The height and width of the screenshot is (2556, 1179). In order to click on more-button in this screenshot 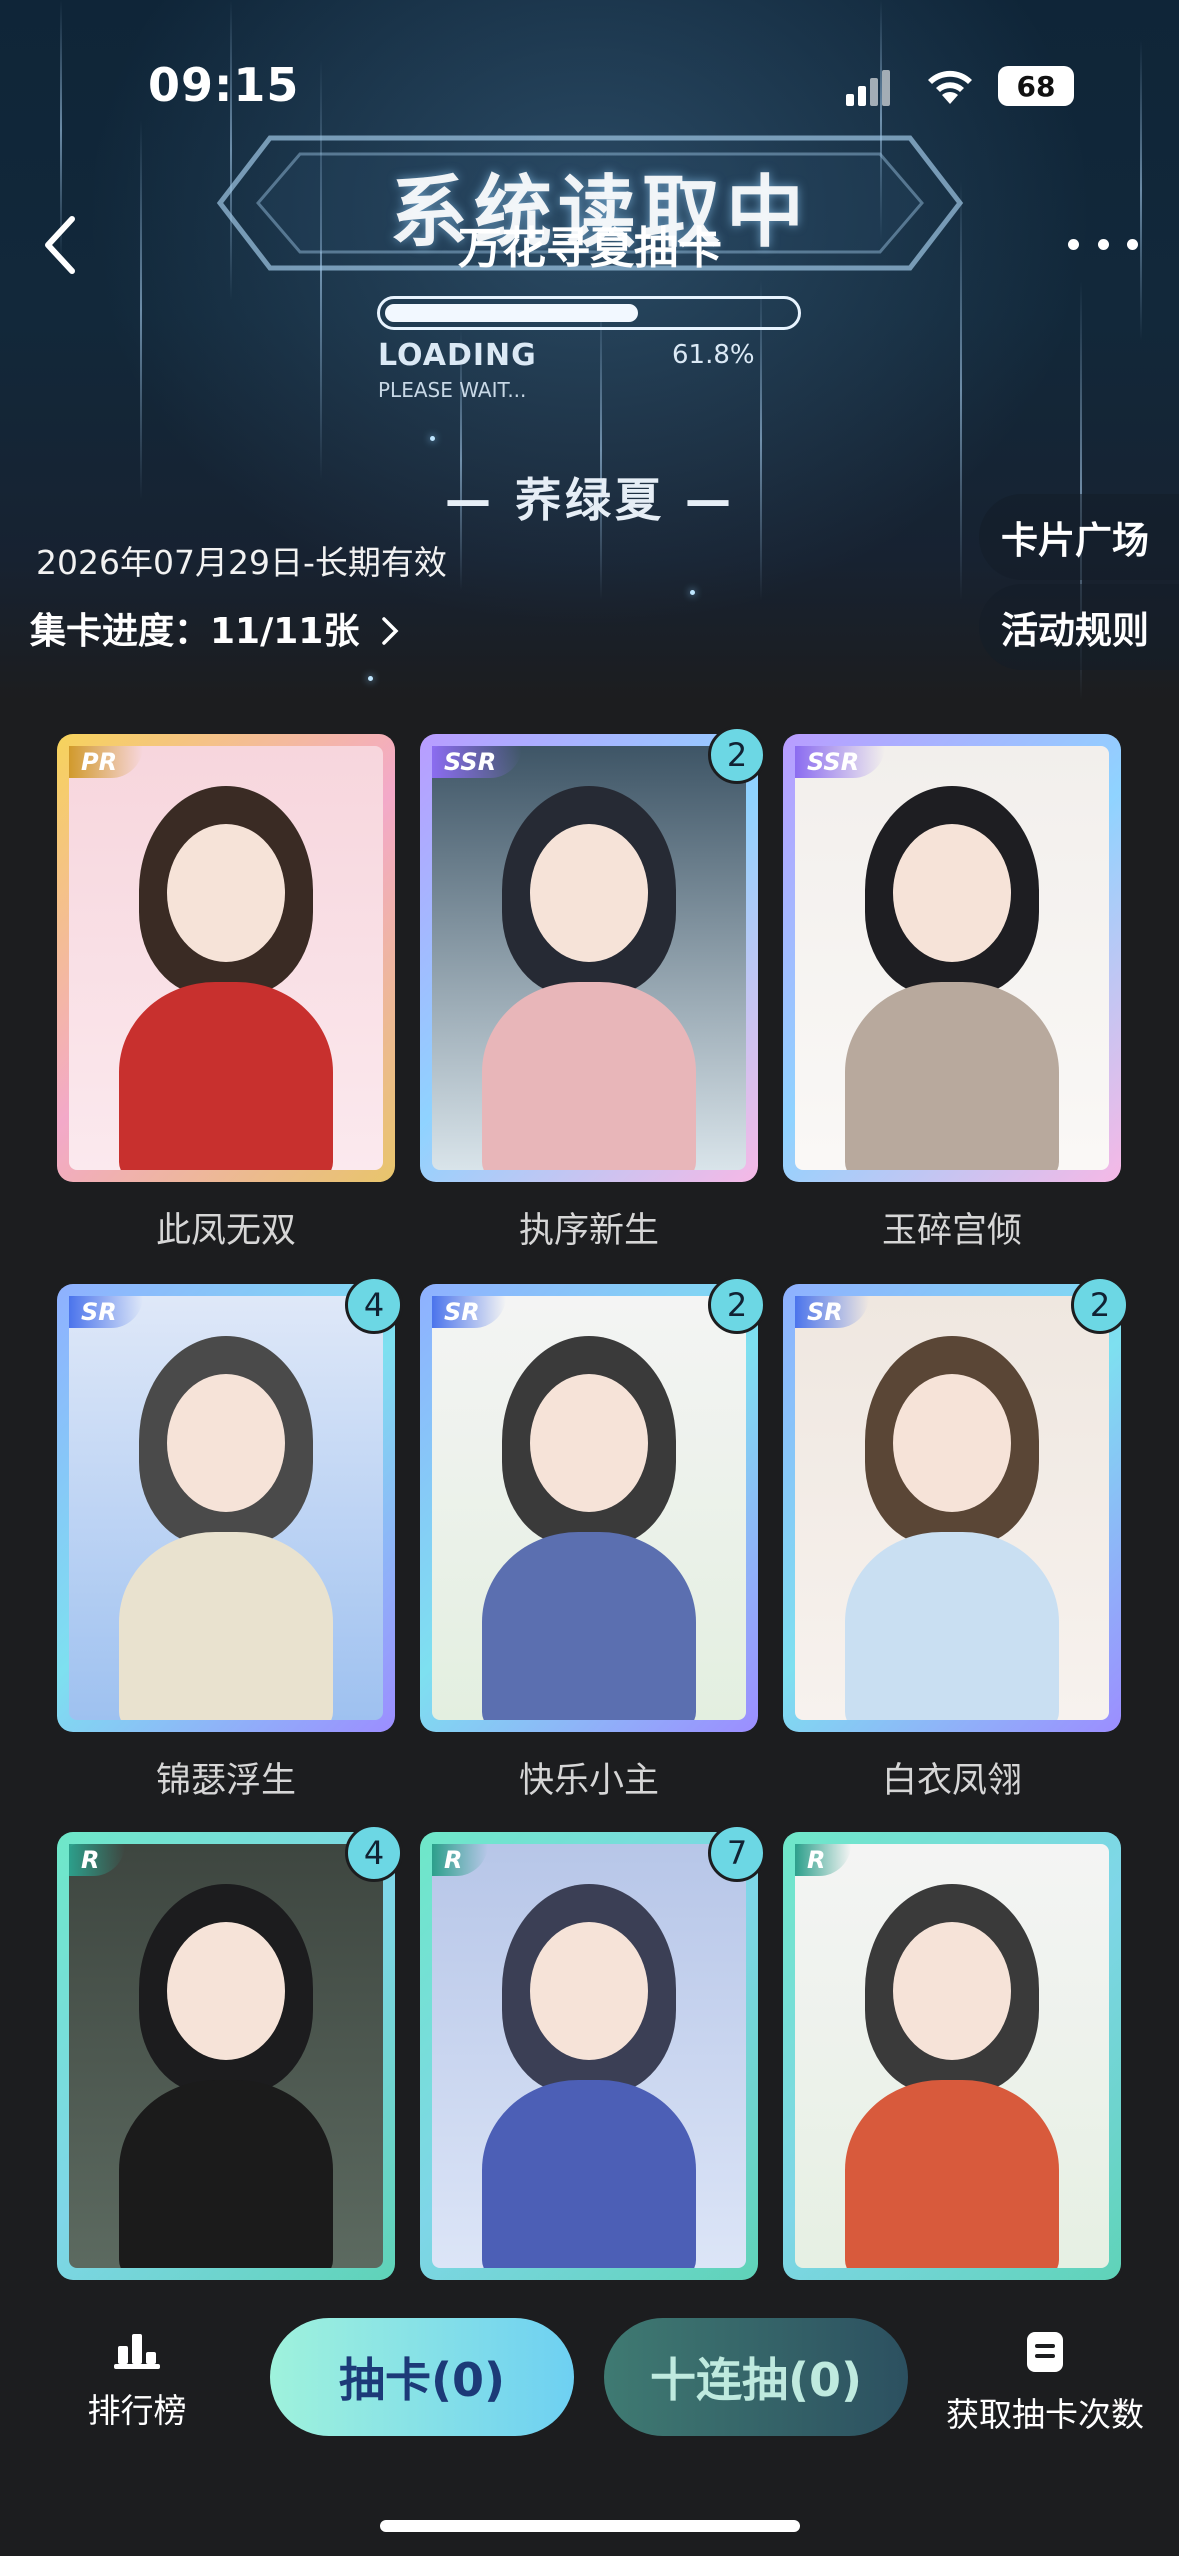, I will do `click(1103, 244)`.